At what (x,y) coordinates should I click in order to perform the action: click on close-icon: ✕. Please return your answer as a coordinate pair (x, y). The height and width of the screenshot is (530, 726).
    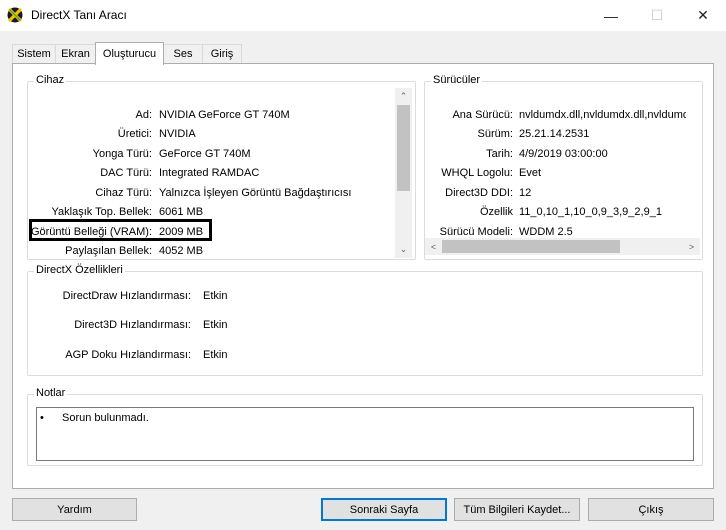
    Looking at the image, I should click on (703, 15).